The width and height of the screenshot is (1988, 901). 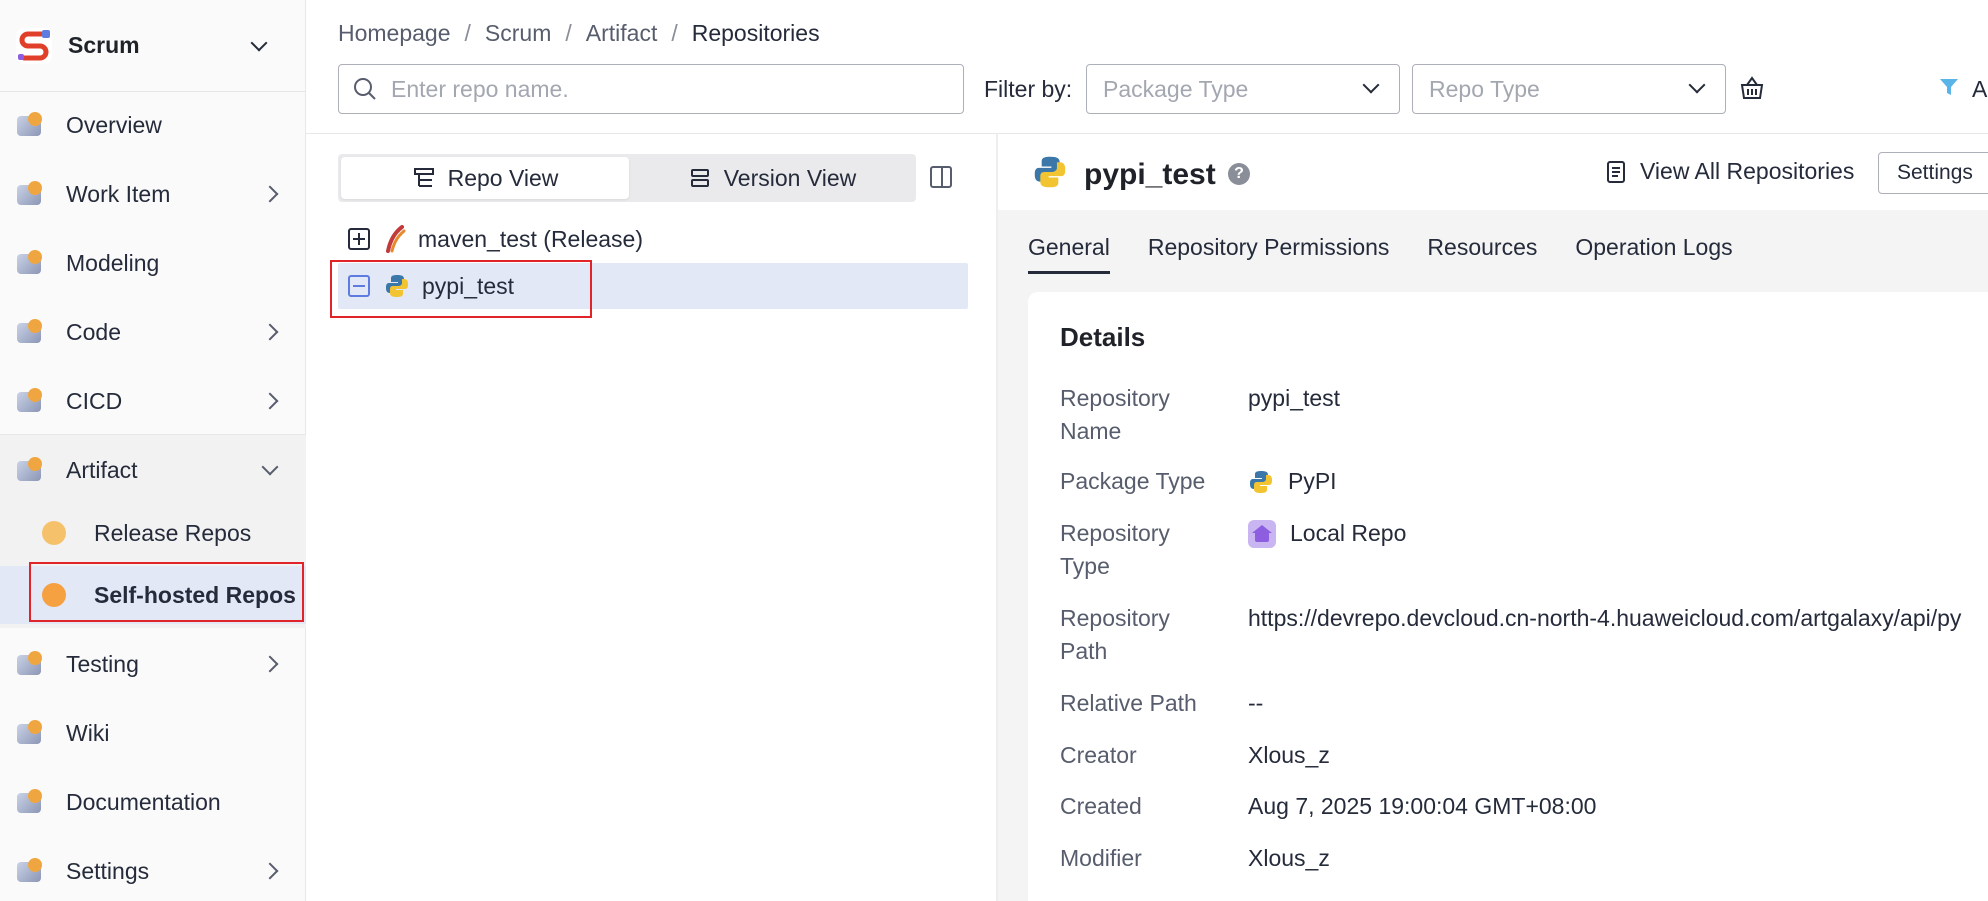 What do you see at coordinates (102, 469) in the screenshot?
I see `sidebar-item-label: Artifact` at bounding box center [102, 469].